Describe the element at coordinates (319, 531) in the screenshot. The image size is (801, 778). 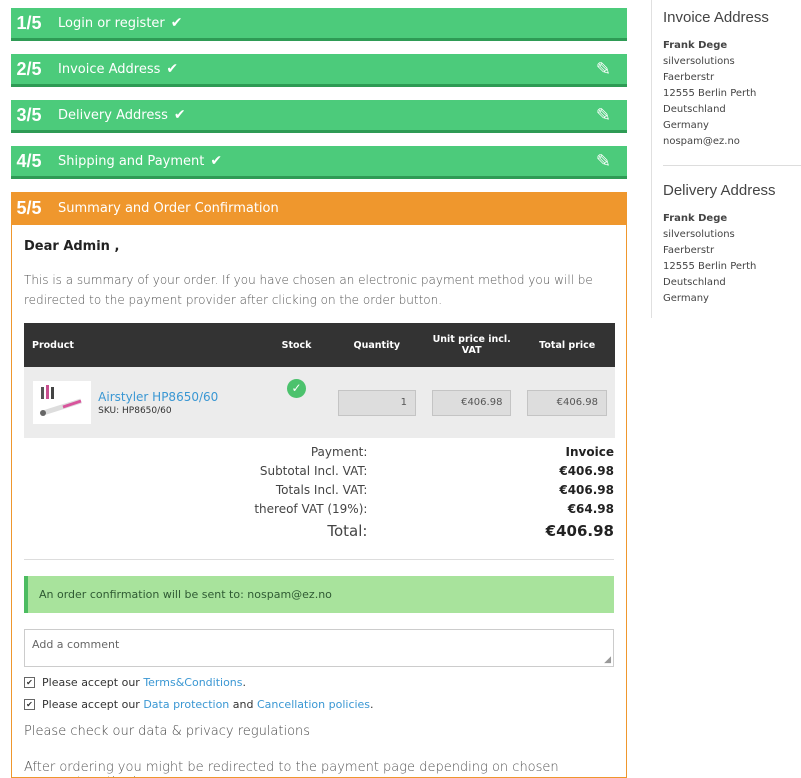
I see `grand-total-row: Total: €406.98` at that location.